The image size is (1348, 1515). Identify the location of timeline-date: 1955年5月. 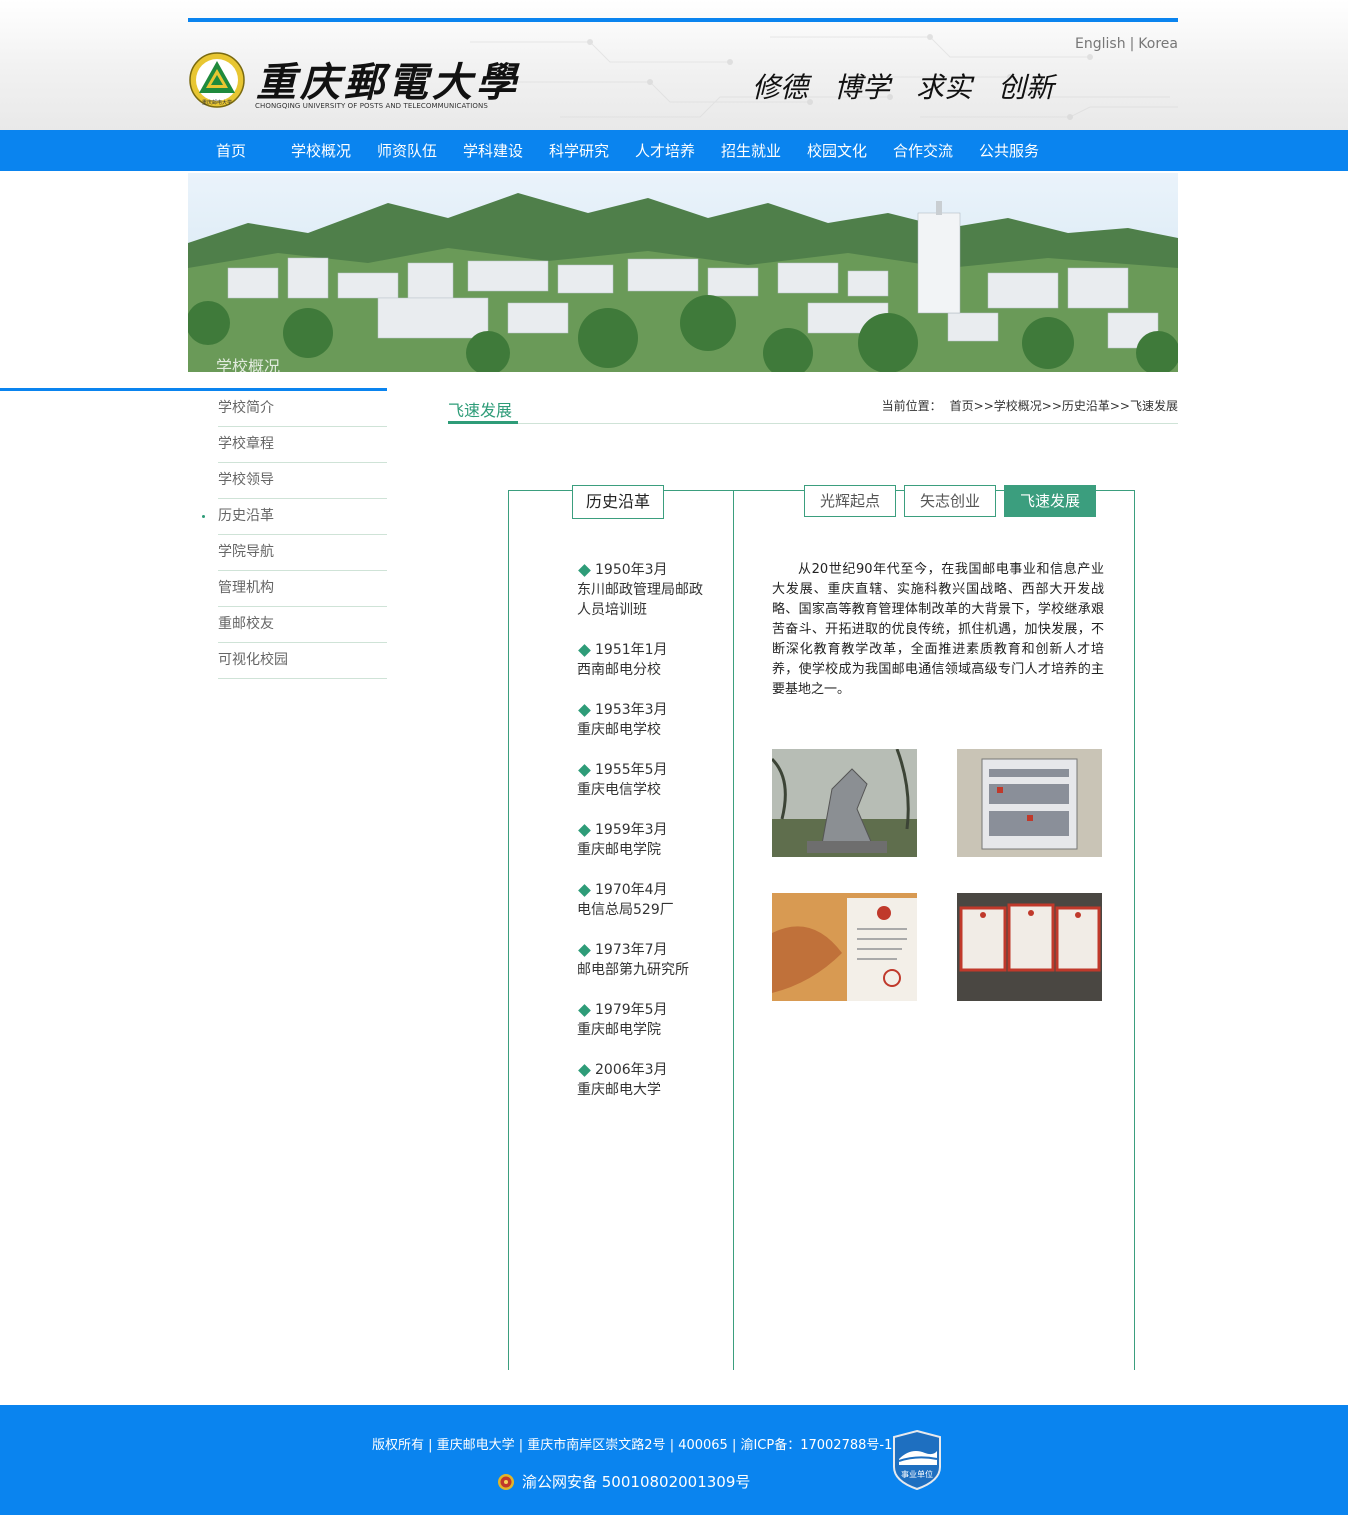
(631, 770).